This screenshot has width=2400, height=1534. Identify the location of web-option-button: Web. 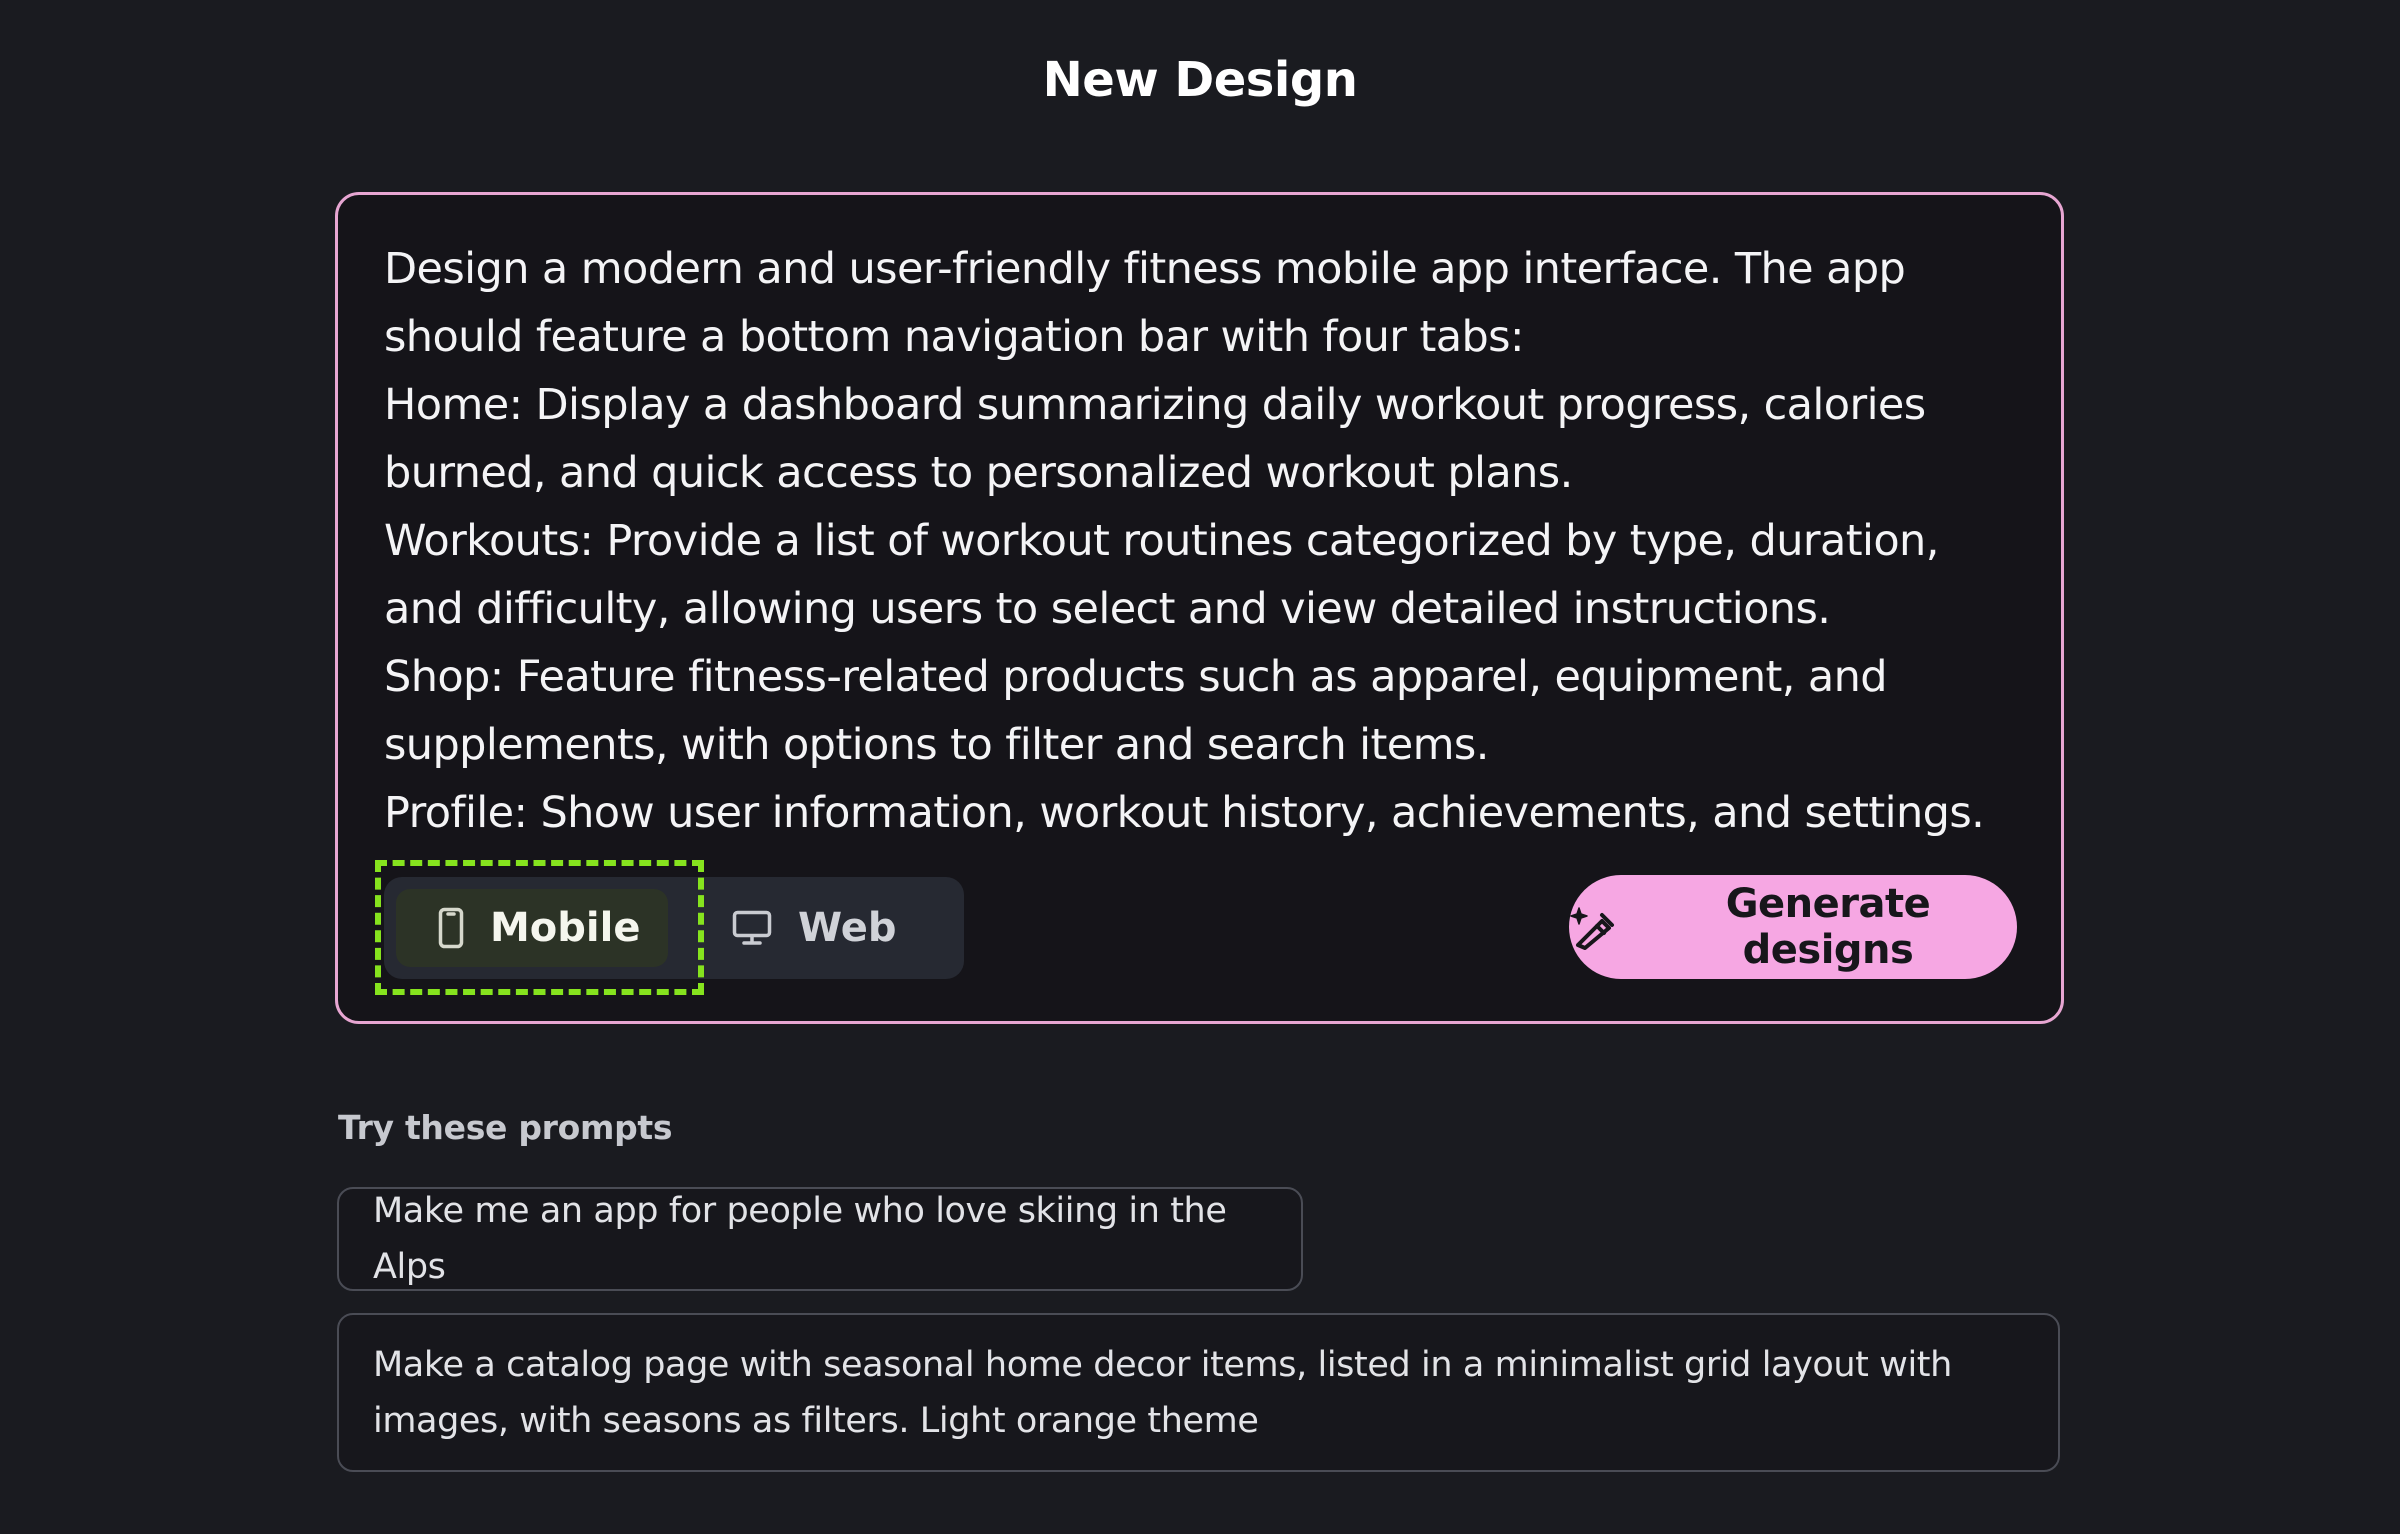
(842, 928).